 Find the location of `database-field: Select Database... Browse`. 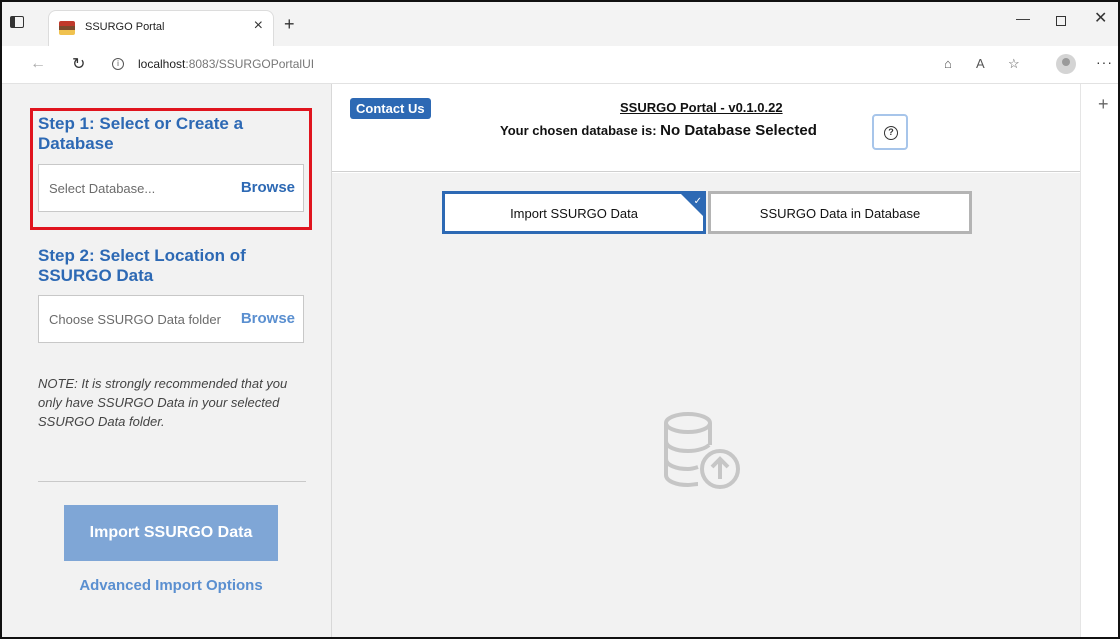

database-field: Select Database... Browse is located at coordinates (171, 188).